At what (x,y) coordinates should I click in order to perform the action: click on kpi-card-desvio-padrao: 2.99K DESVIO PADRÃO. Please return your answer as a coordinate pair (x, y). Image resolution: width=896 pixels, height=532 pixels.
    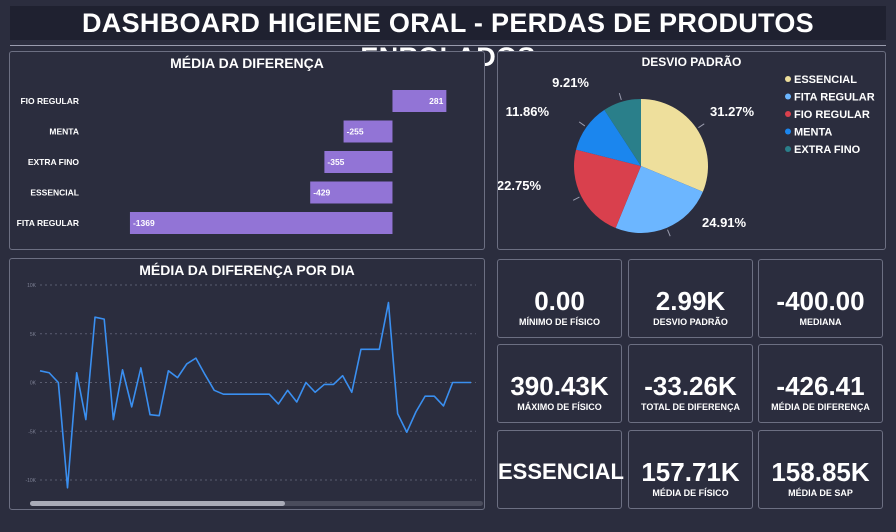
    Looking at the image, I should click on (690, 298).